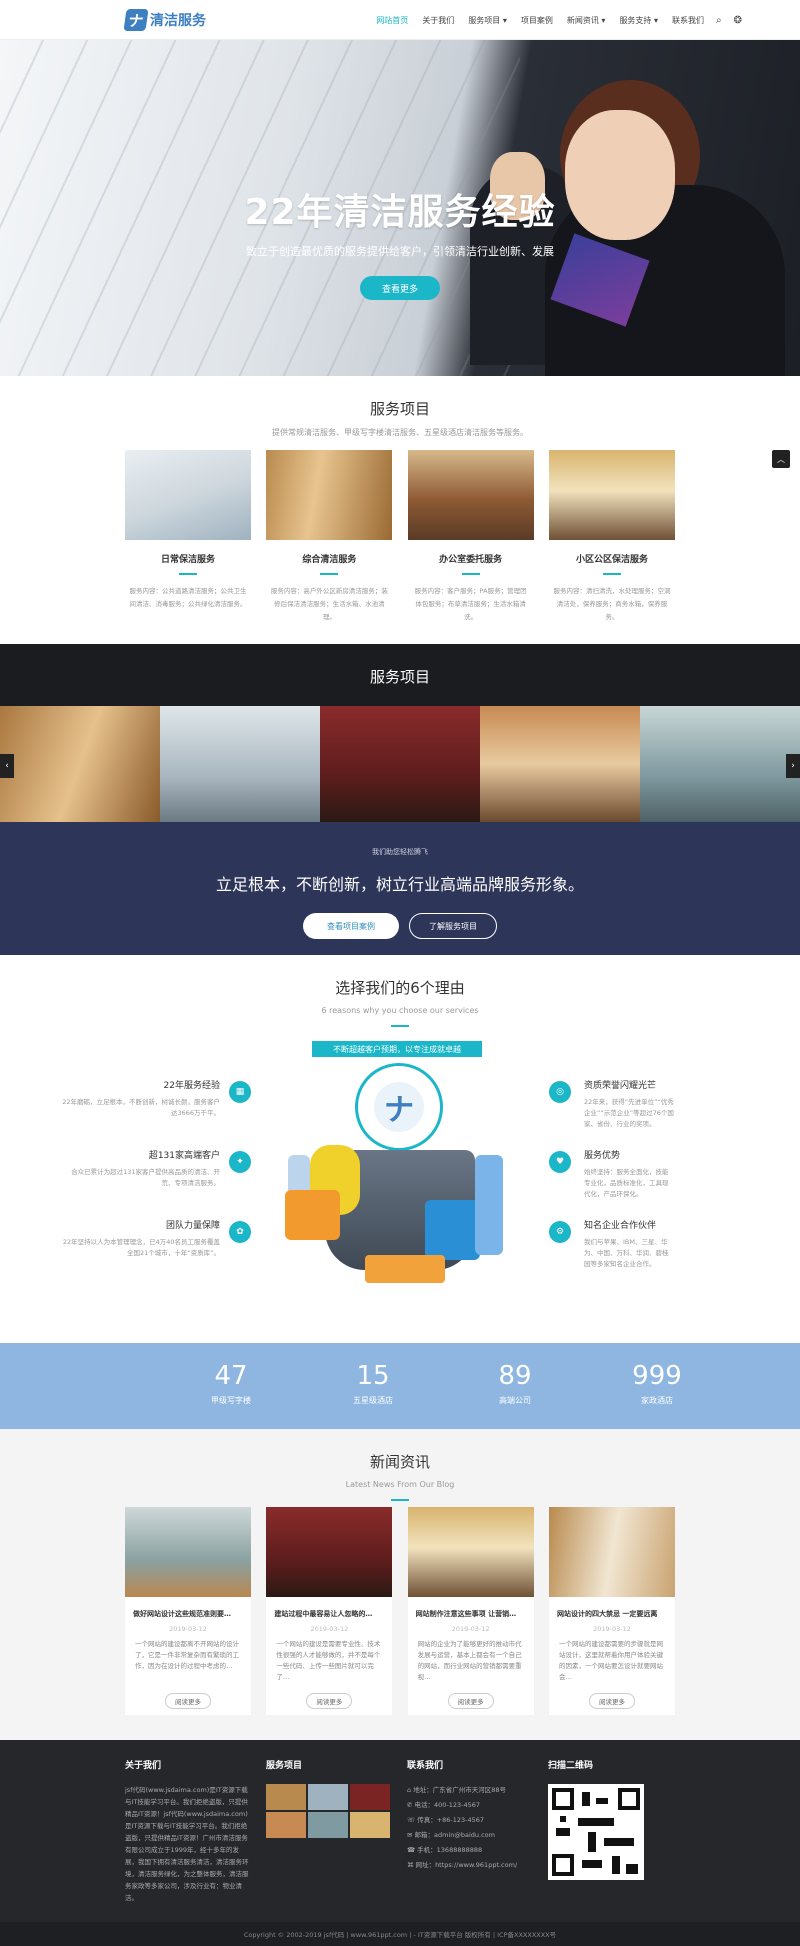 This screenshot has width=800, height=1946. Describe the element at coordinates (657, 1376) in the screenshot. I see `stat-number: 999` at that location.